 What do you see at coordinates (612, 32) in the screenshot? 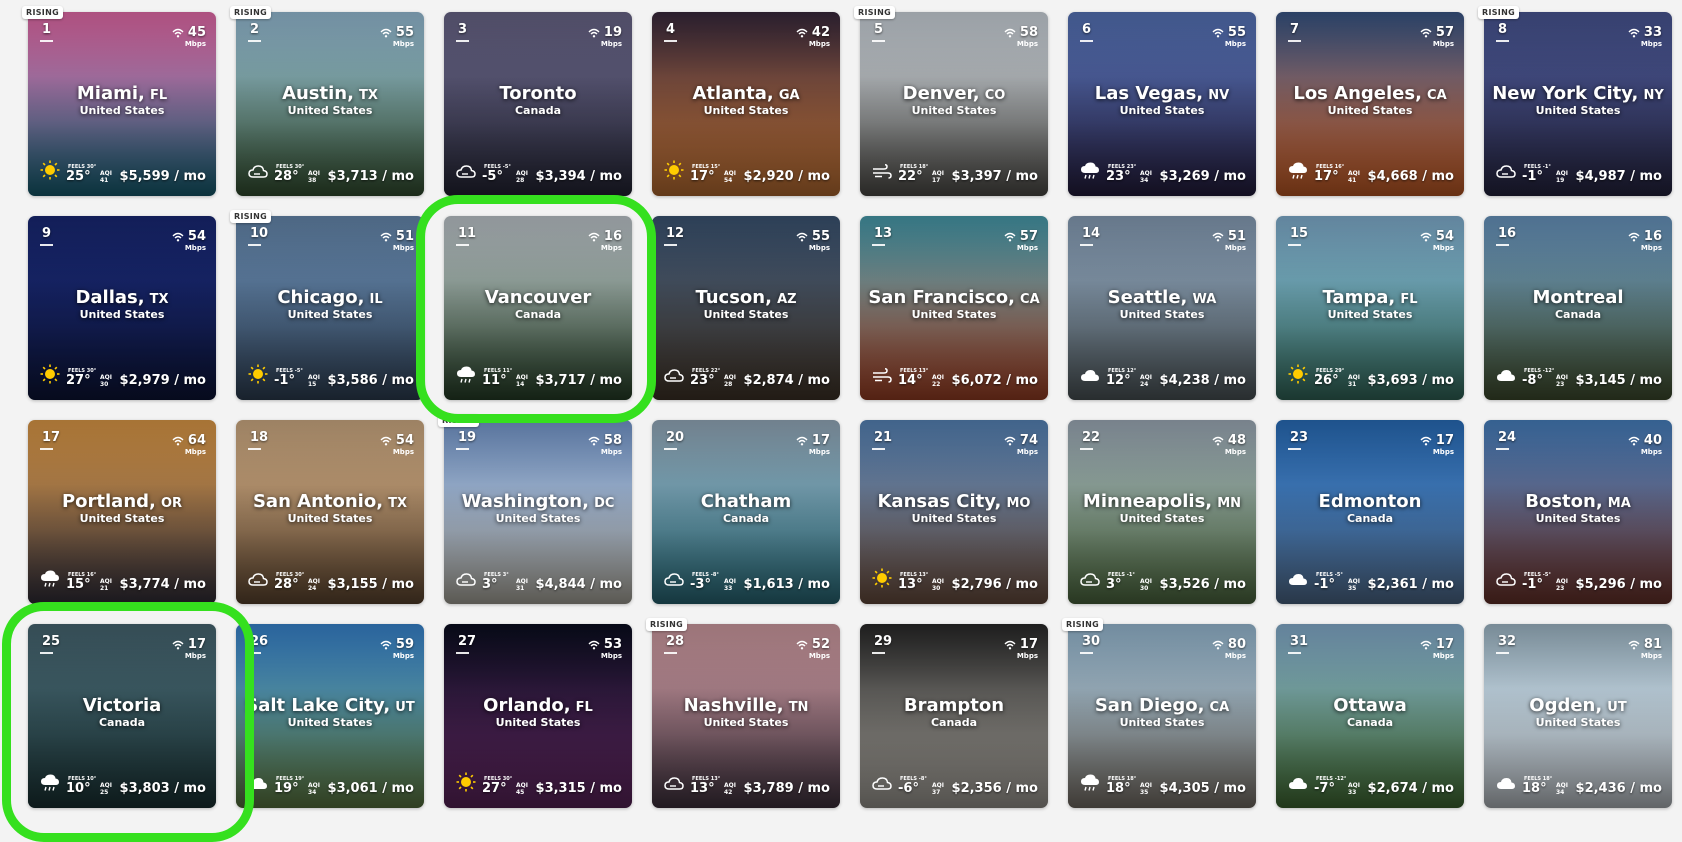
I see `speed-value: 19` at bounding box center [612, 32].